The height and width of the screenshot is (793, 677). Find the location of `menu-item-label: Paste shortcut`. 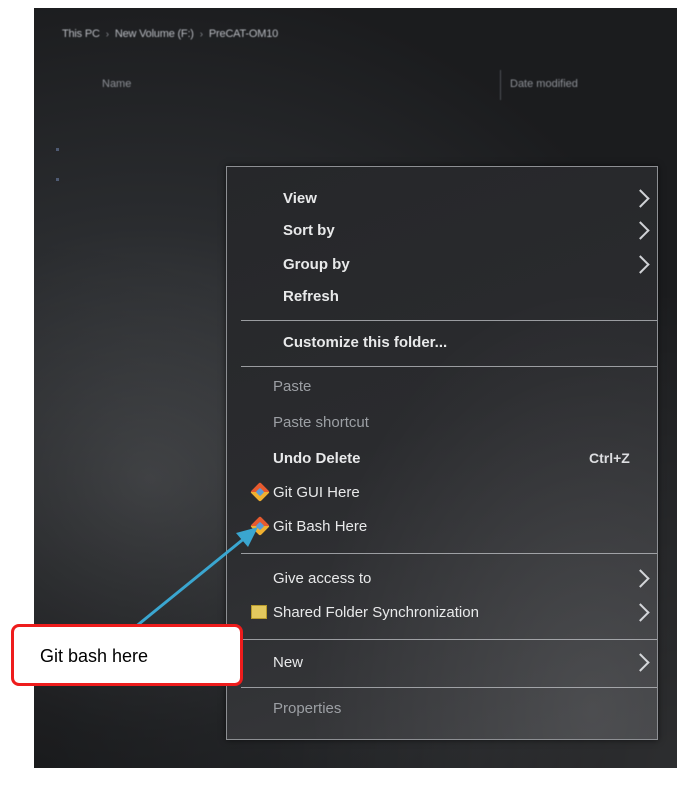

menu-item-label: Paste shortcut is located at coordinates (321, 422).